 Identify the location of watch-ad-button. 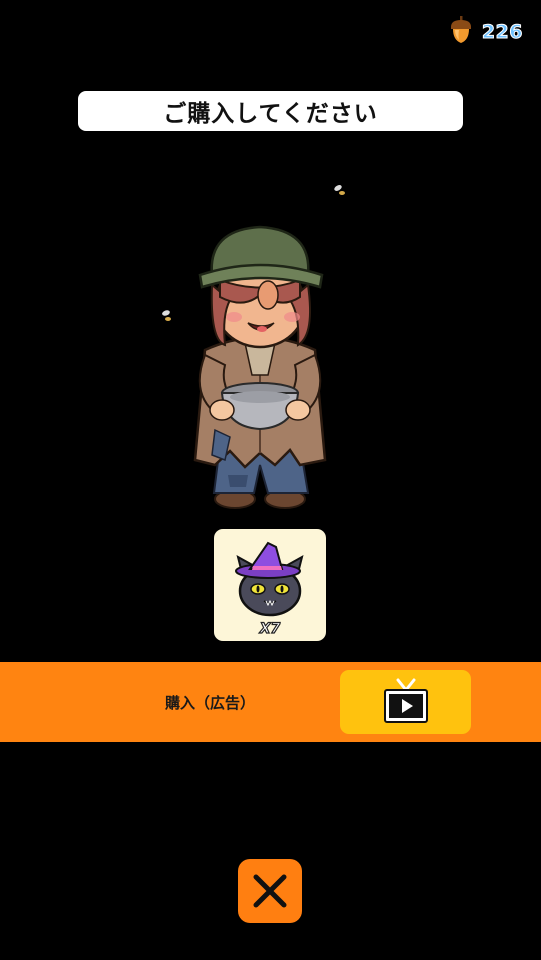
(405, 702).